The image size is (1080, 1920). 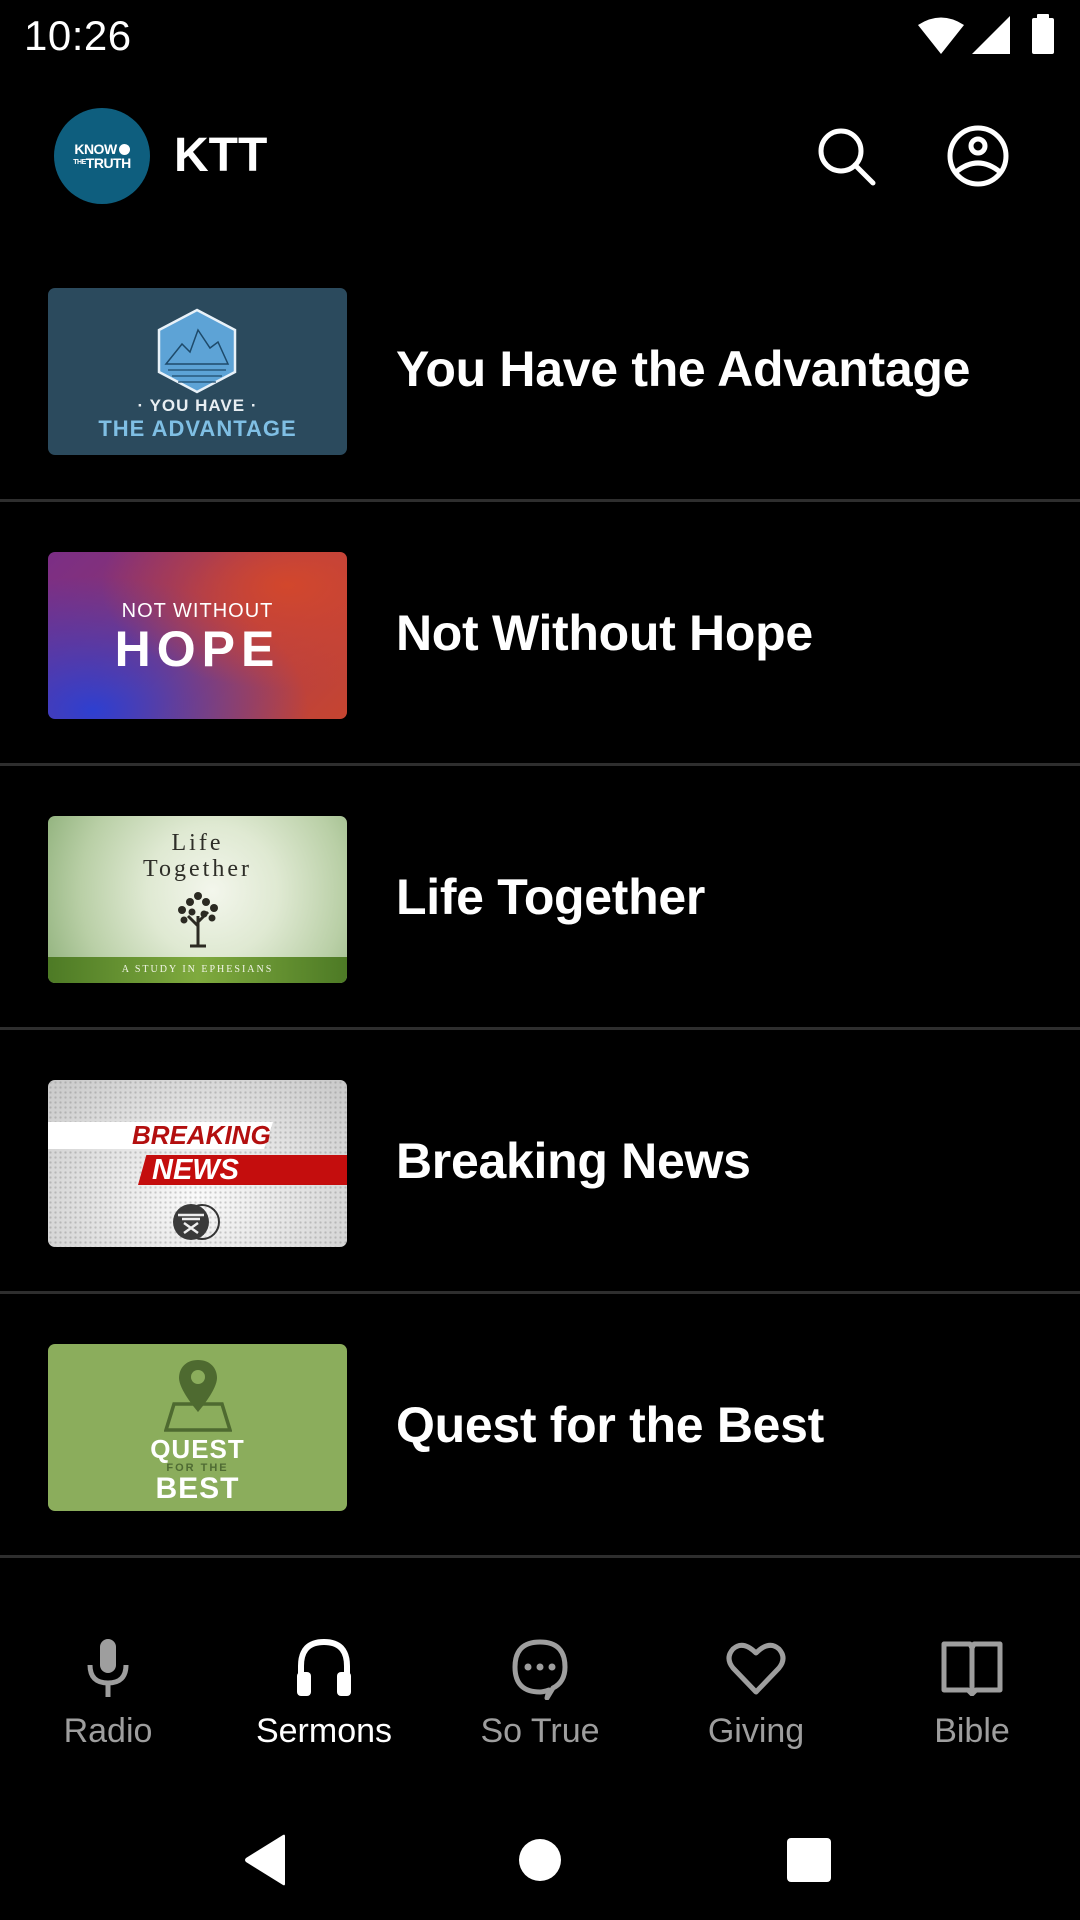 I want to click on thumbnail-text: NOT WITHOUT, so click(x=197, y=611).